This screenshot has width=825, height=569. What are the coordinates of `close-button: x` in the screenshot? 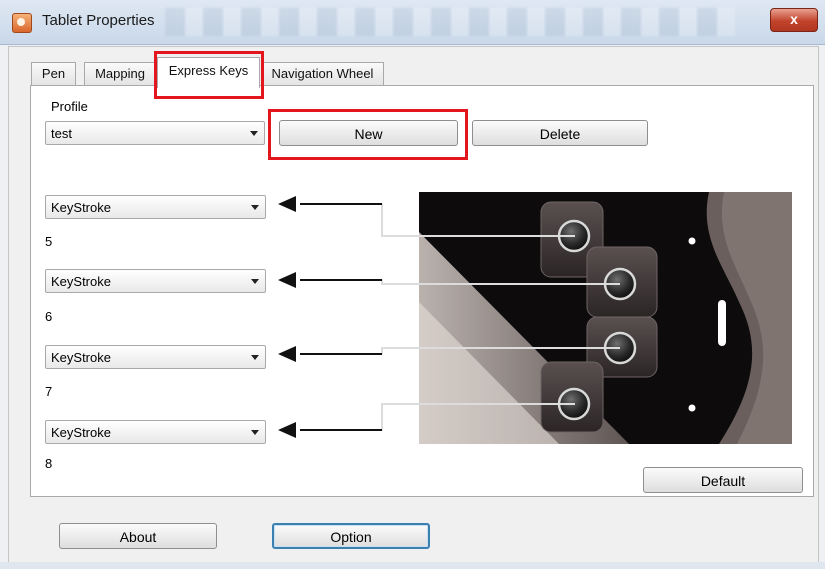 It's located at (794, 20).